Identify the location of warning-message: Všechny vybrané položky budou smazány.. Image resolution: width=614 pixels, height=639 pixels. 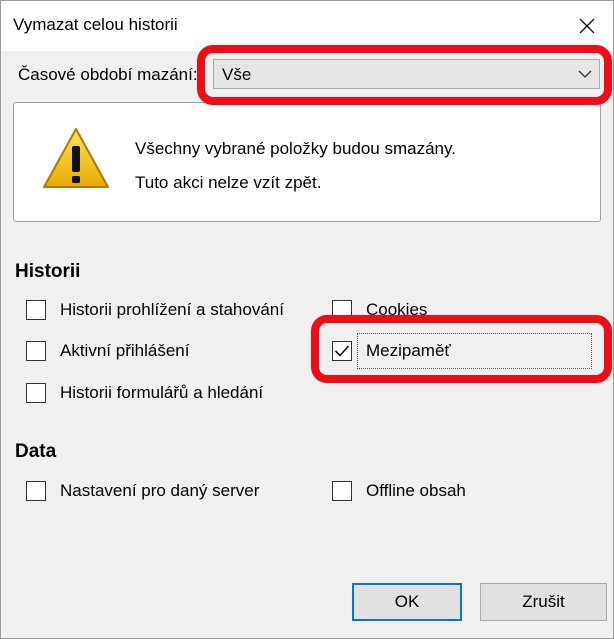
(295, 148).